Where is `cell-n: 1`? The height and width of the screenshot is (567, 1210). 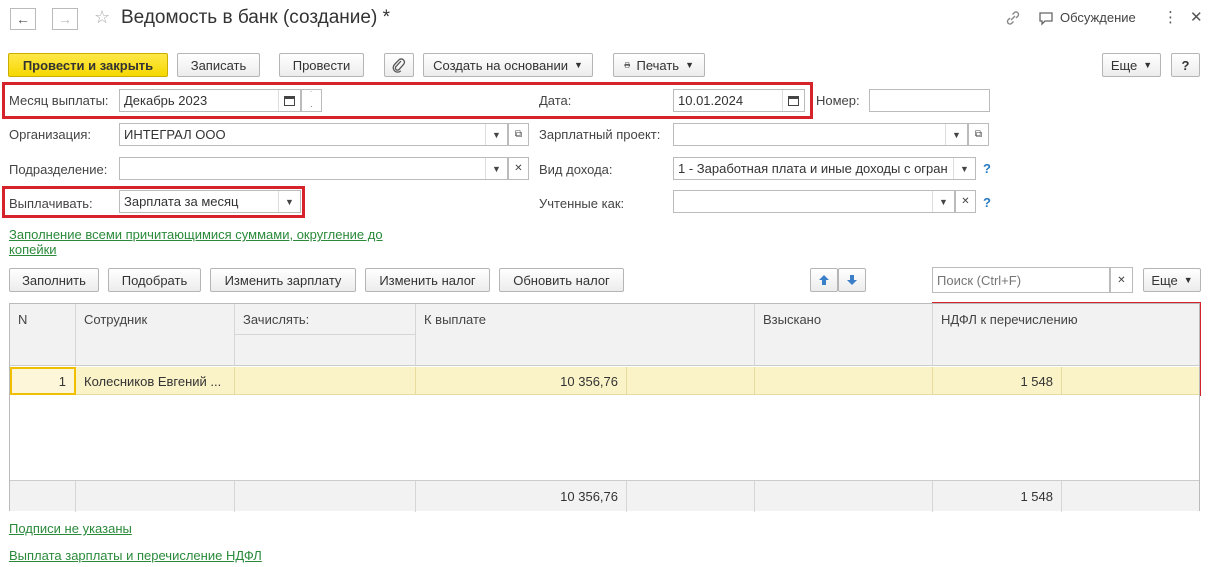
cell-n: 1 is located at coordinates (43, 381).